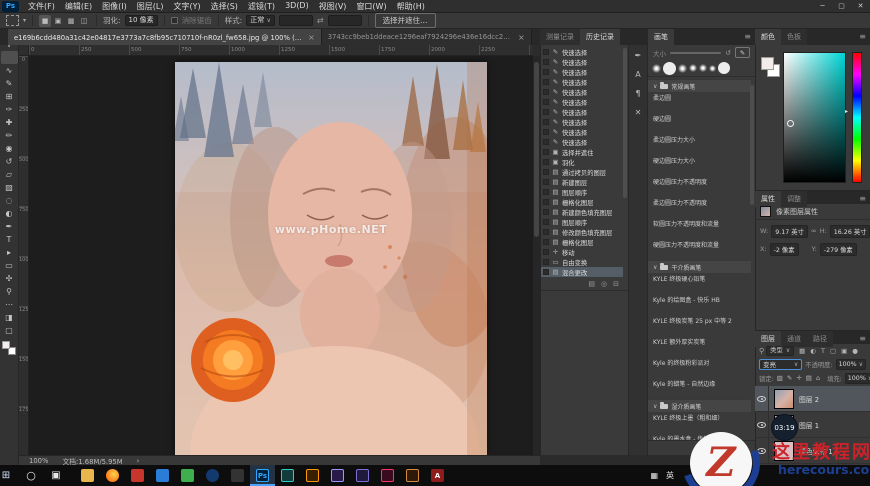 The image size is (870, 486). I want to click on history-item: ▣ 选择并遮住, so click(582, 152).